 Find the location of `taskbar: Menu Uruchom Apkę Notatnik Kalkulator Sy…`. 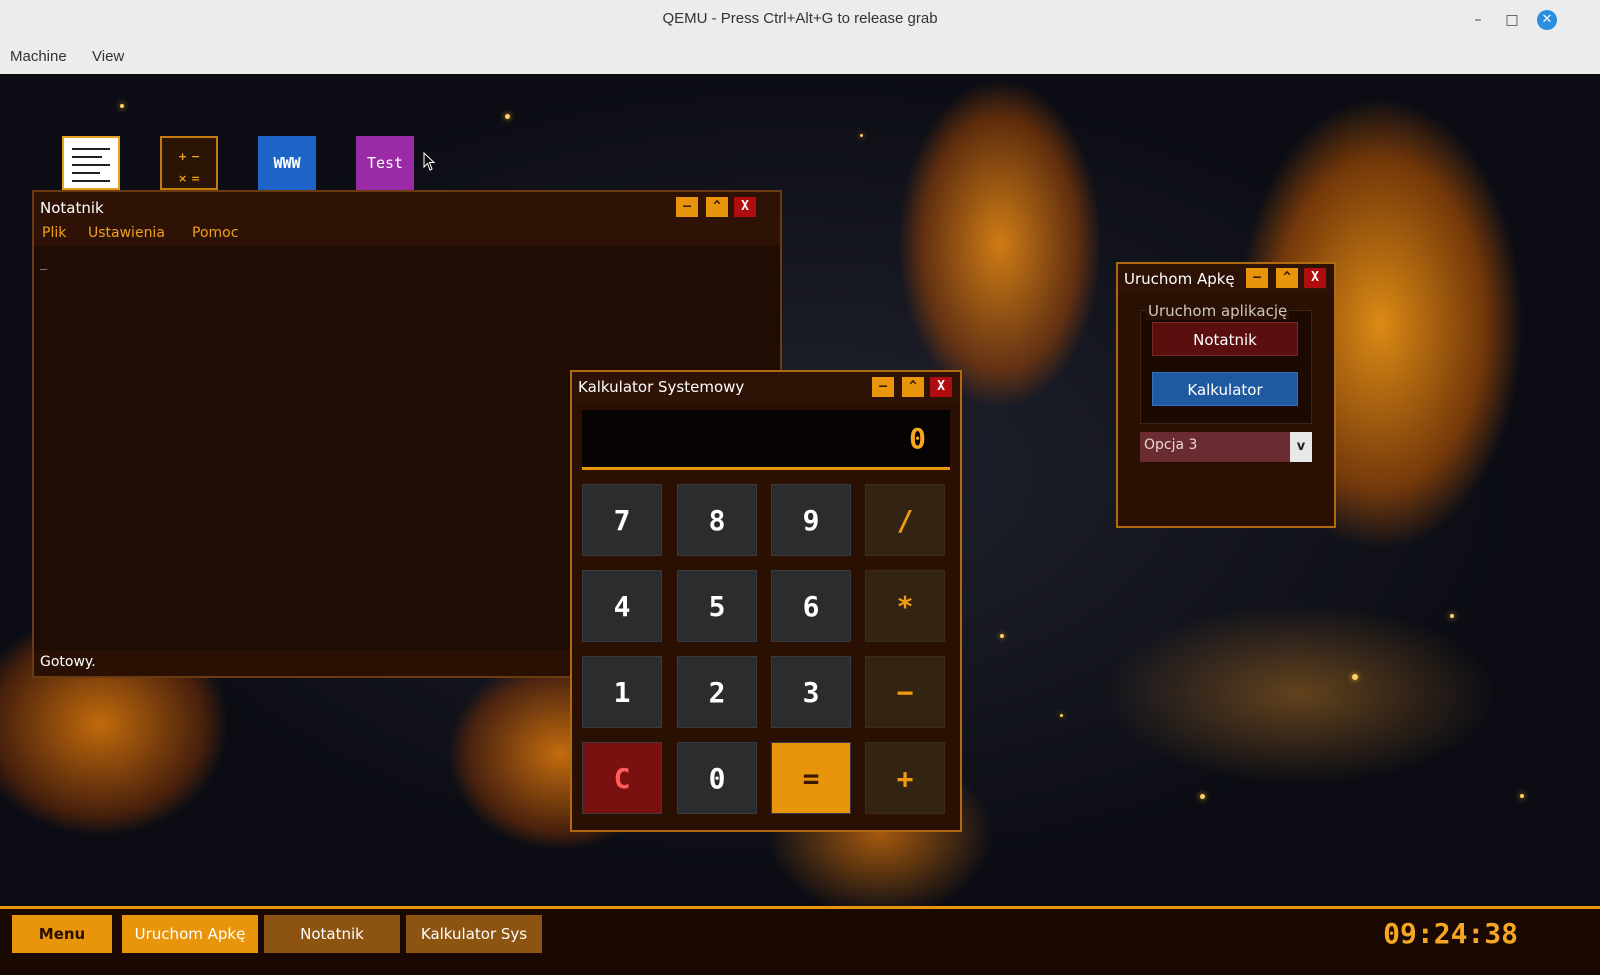

taskbar: Menu Uruchom Apkę Notatnik Kalkulator Sy… is located at coordinates (800, 940).